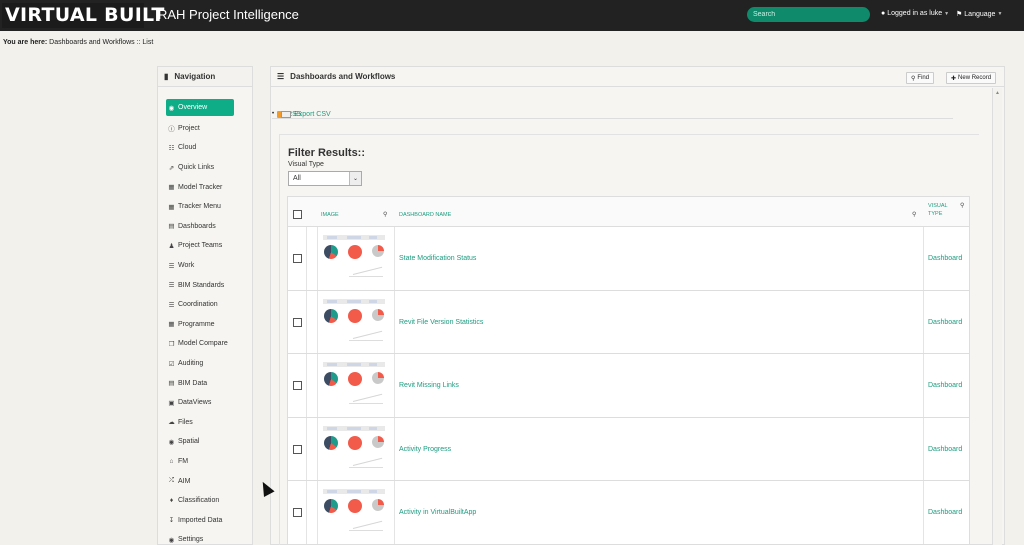 This screenshot has height=545, width=1024. I want to click on sidebar-item-label: AIM, so click(184, 481).